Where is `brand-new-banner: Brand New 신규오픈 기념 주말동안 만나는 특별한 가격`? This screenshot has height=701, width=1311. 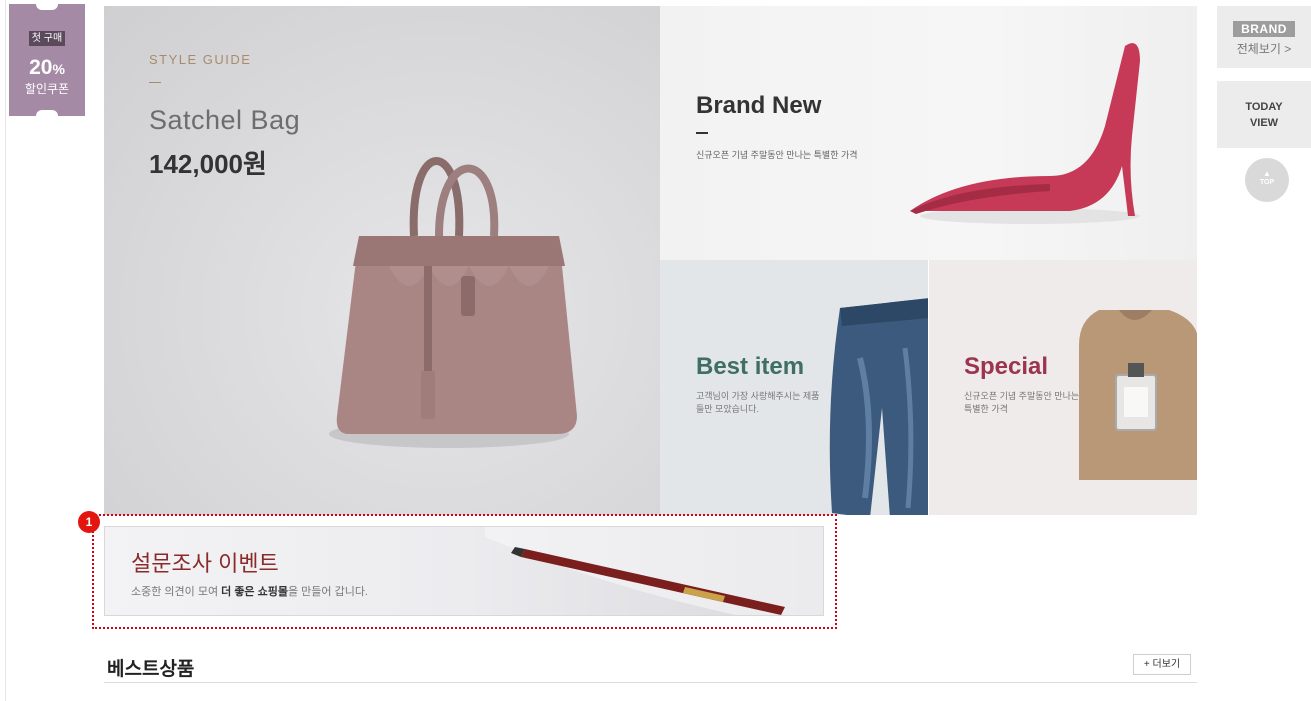 brand-new-banner: Brand New 신규오픈 기념 주말동안 만나는 특별한 가격 is located at coordinates (928, 133).